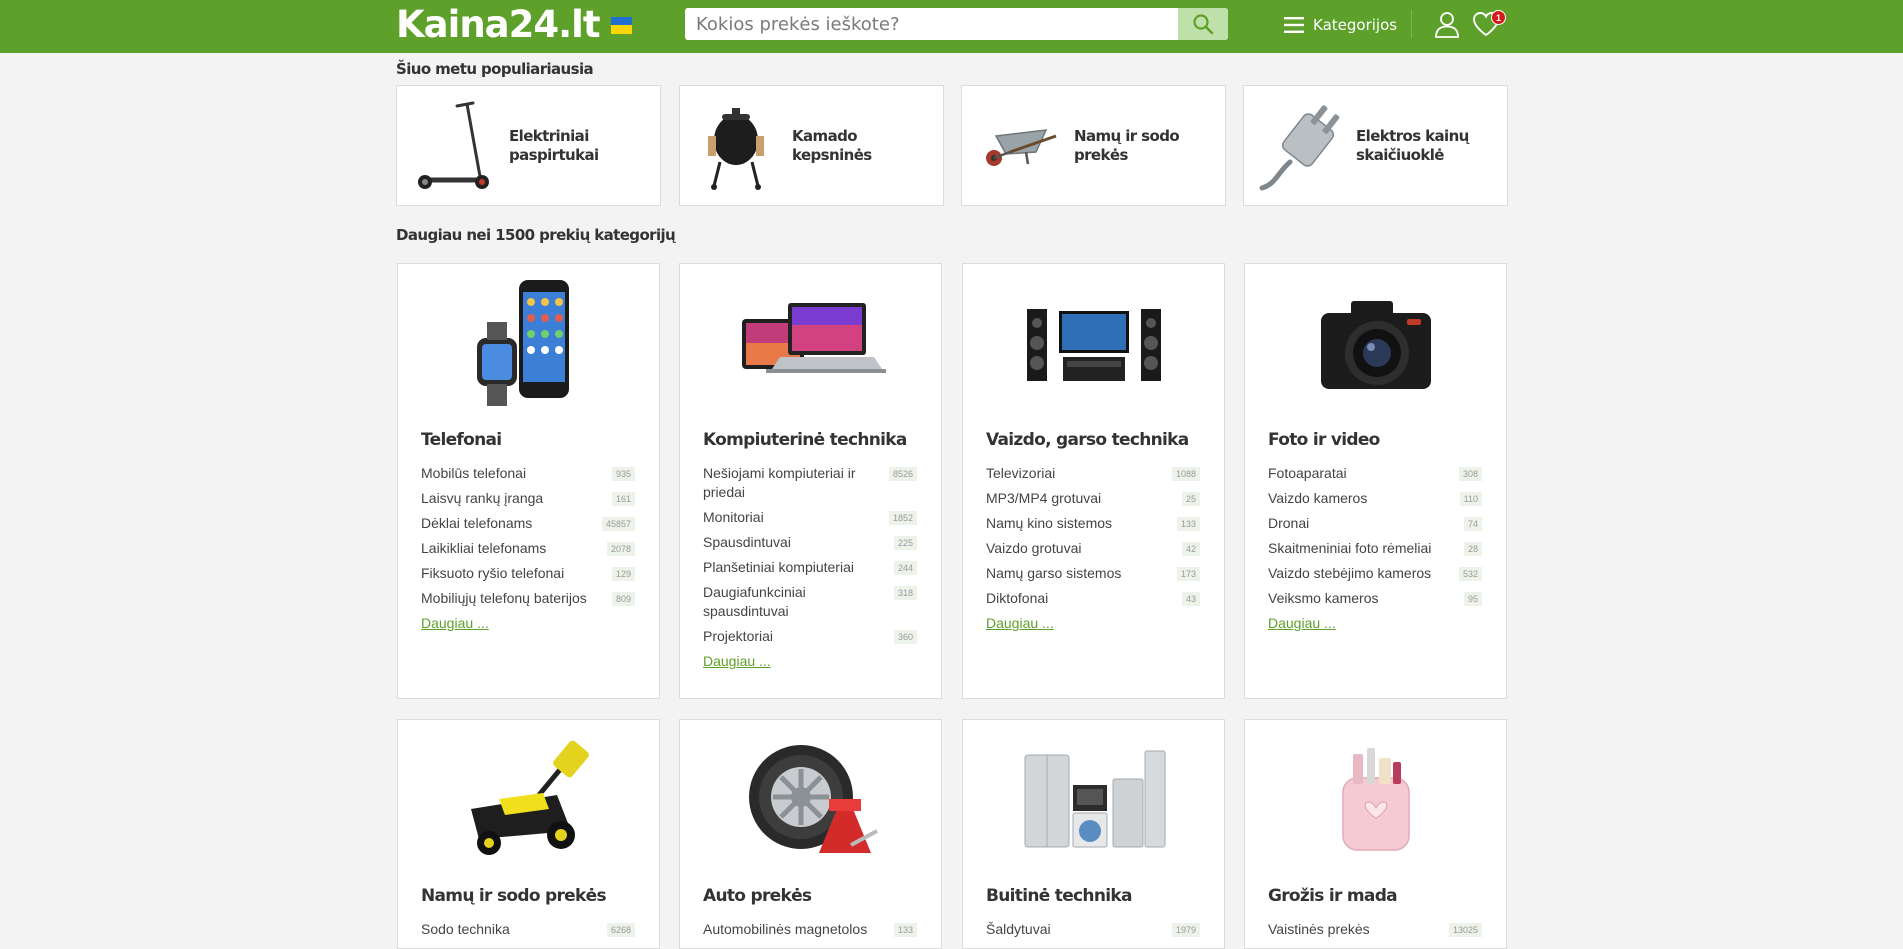 Image resolution: width=1903 pixels, height=949 pixels. Describe the element at coordinates (1375, 548) in the screenshot. I see `subcategory-link: Skaitmeniniai foto rėmeliai 28` at that location.